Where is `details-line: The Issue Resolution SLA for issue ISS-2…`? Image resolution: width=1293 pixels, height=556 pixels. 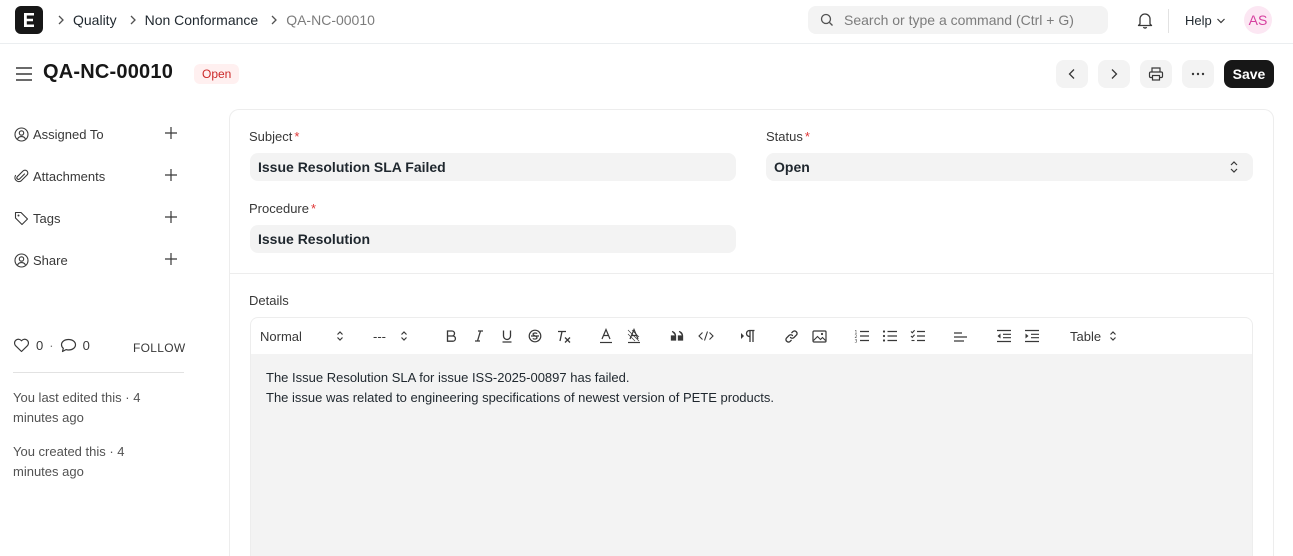
details-line: The Issue Resolution SLA for issue ISS-2… is located at coordinates (448, 377).